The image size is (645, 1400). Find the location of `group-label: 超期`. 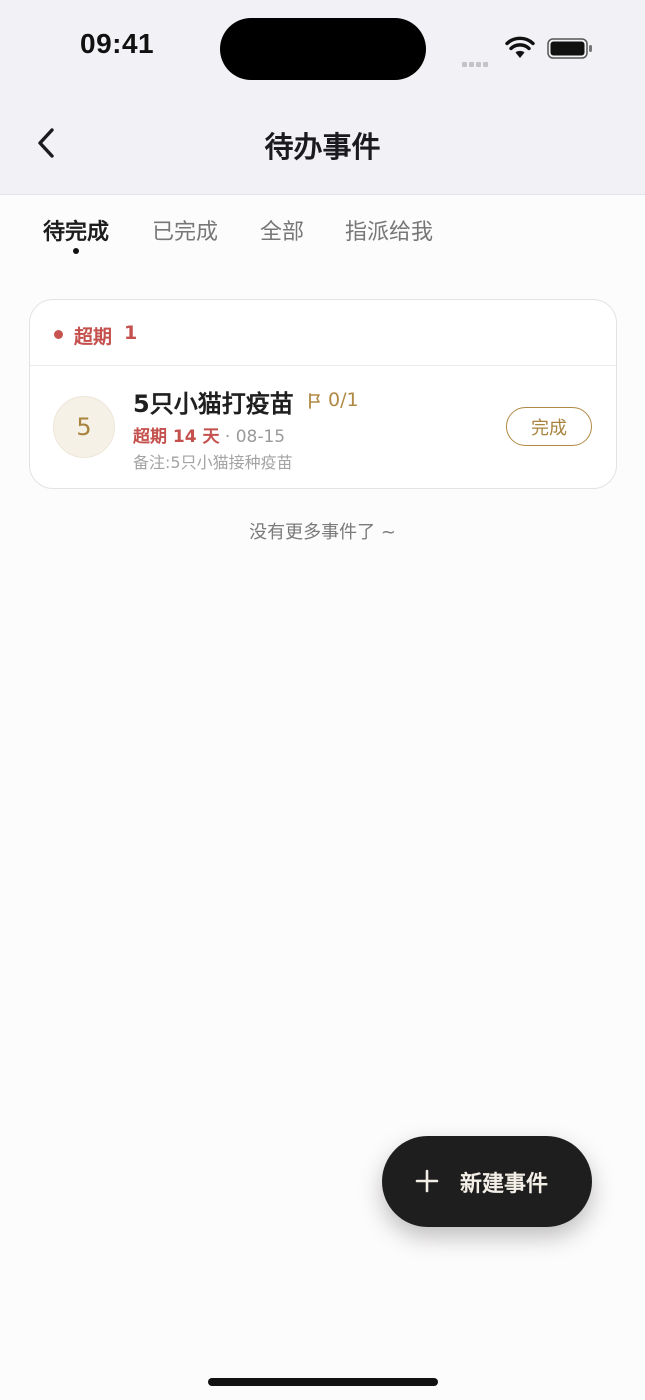

group-label: 超期 is located at coordinates (93, 337).